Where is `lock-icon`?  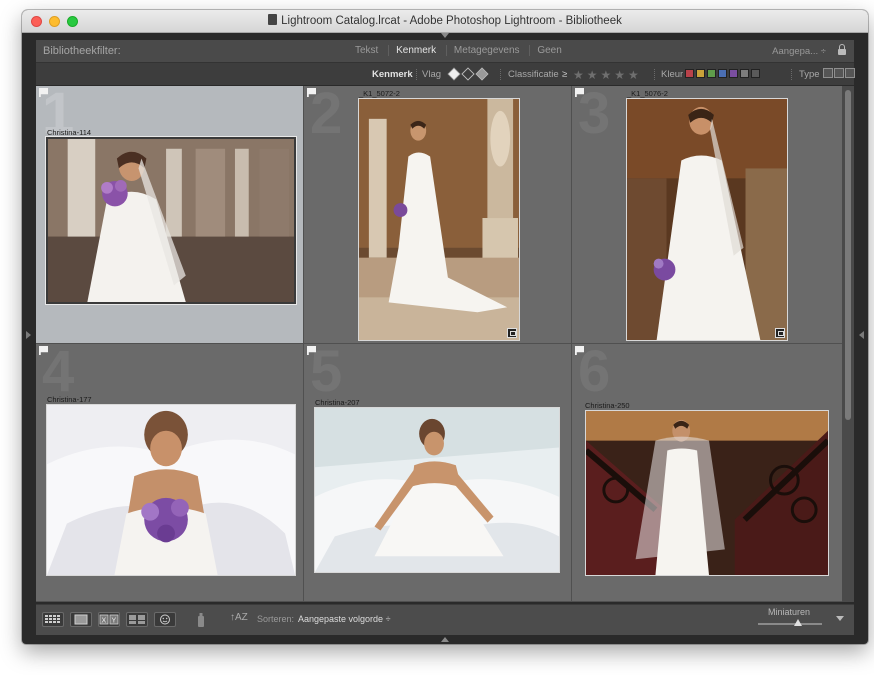
lock-icon is located at coordinates (842, 49).